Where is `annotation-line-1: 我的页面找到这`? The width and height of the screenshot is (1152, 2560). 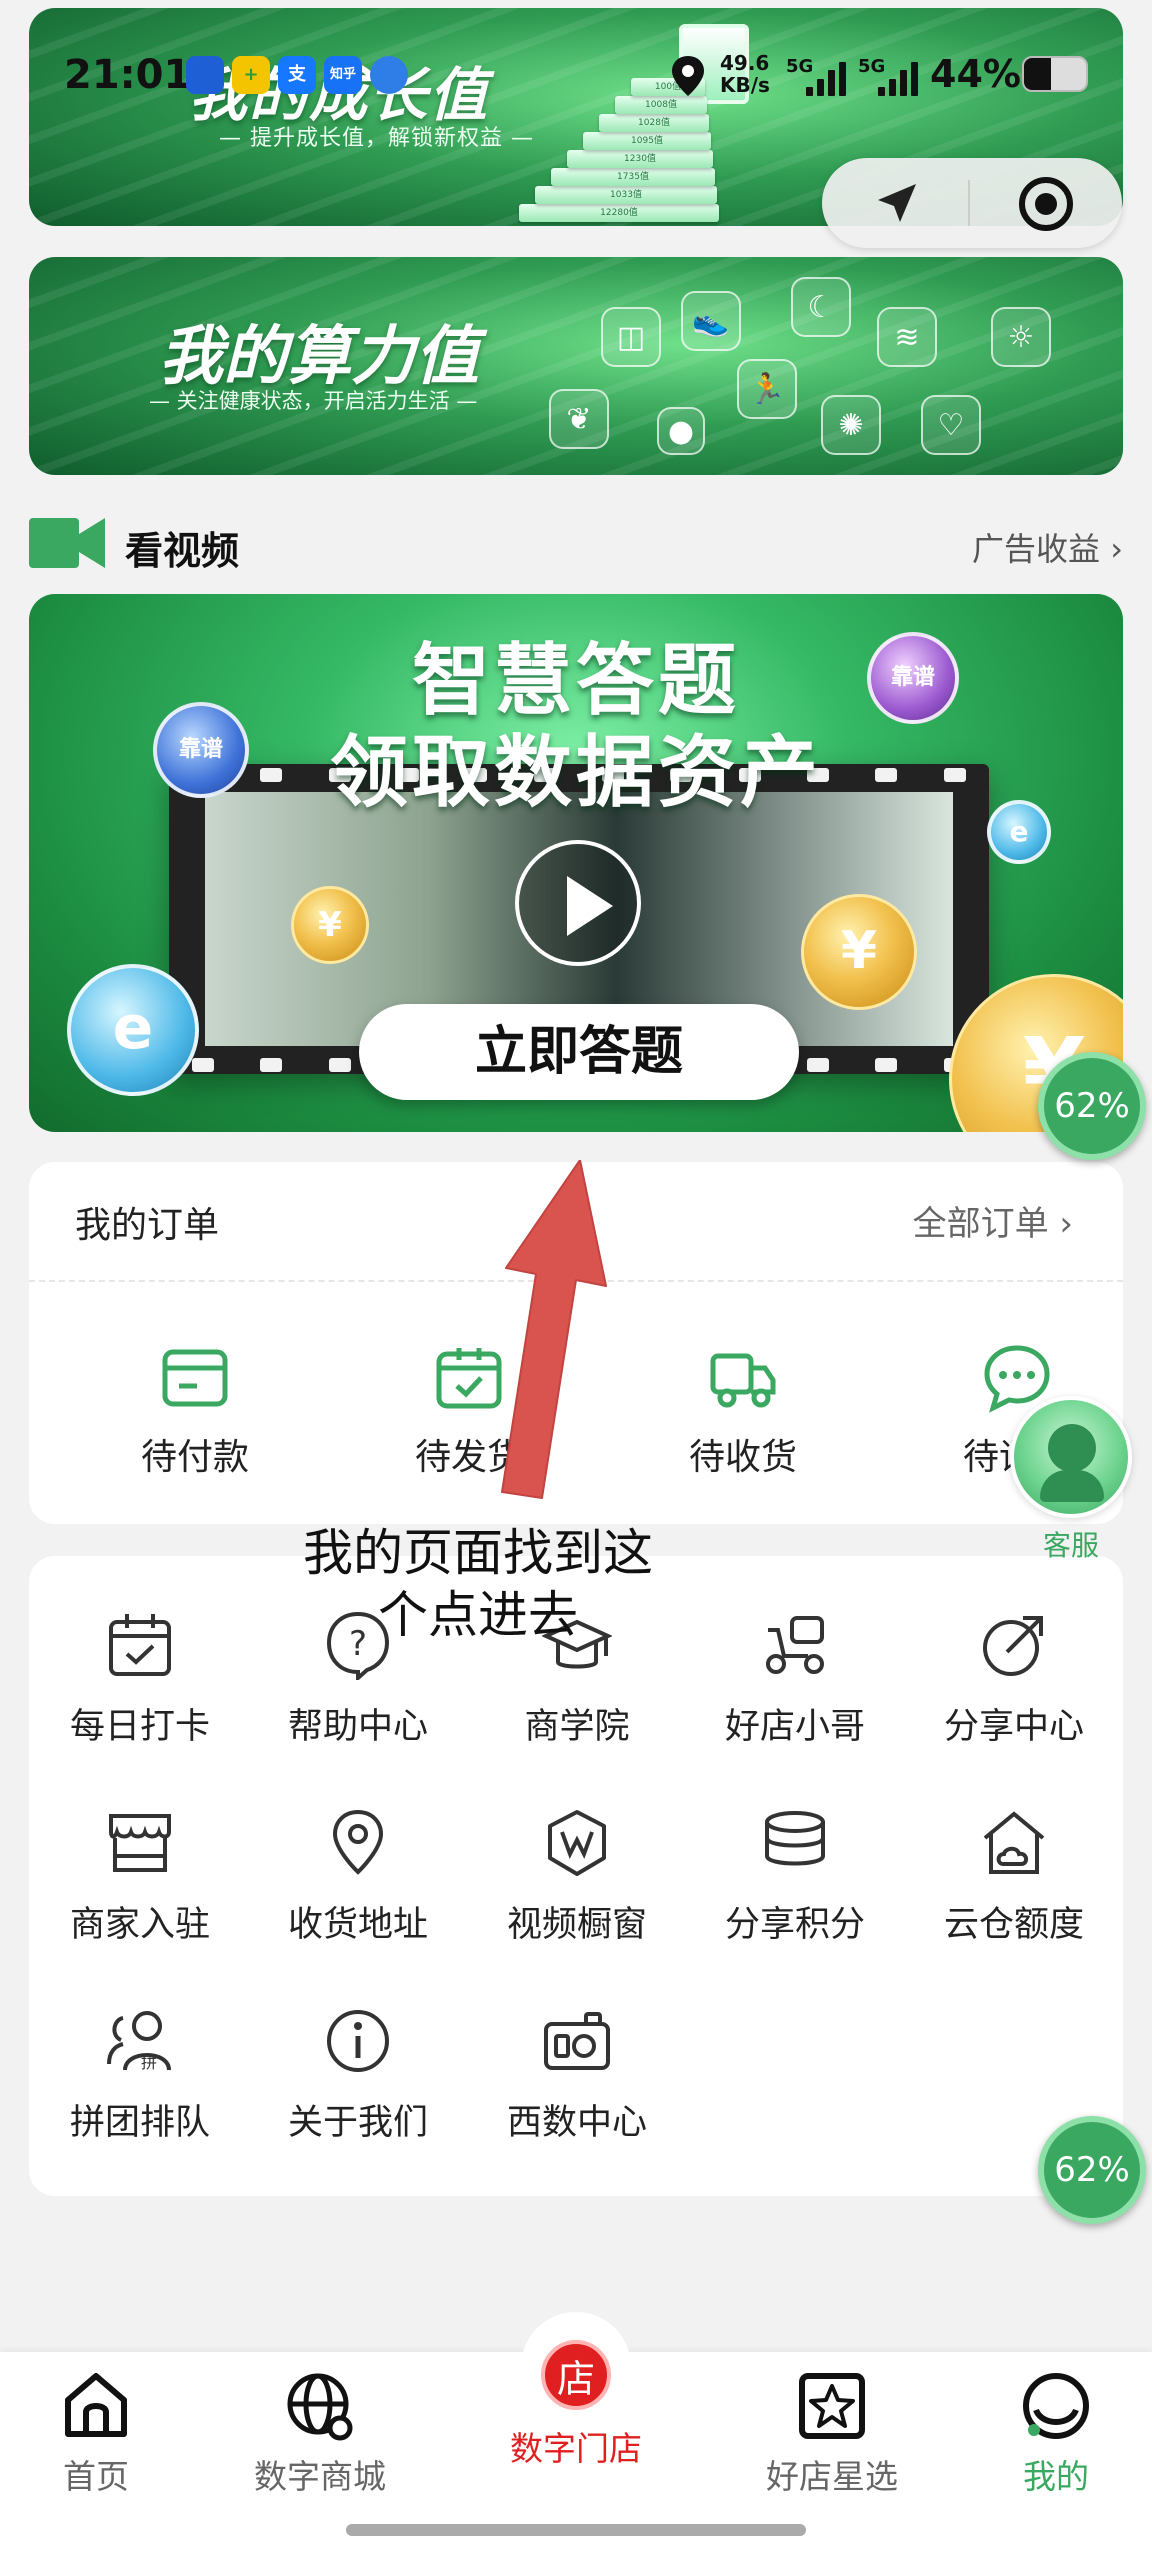
annotation-line-1: 我的页面找到这 is located at coordinates (478, 1553).